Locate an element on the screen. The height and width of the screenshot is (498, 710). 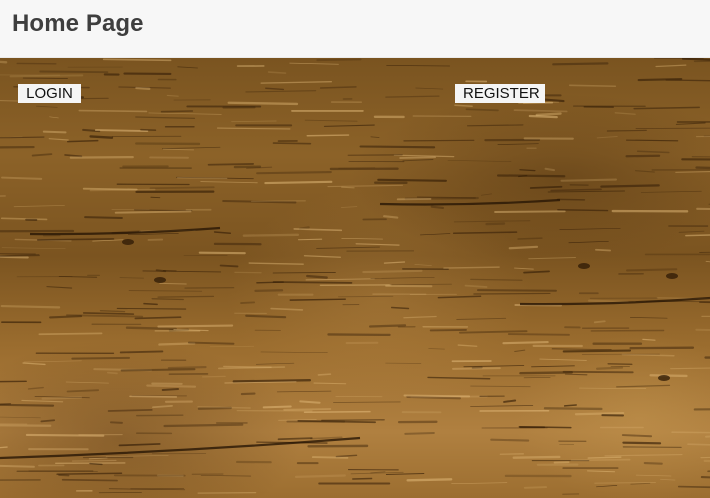
register-button: REGISTER is located at coordinates (500, 93).